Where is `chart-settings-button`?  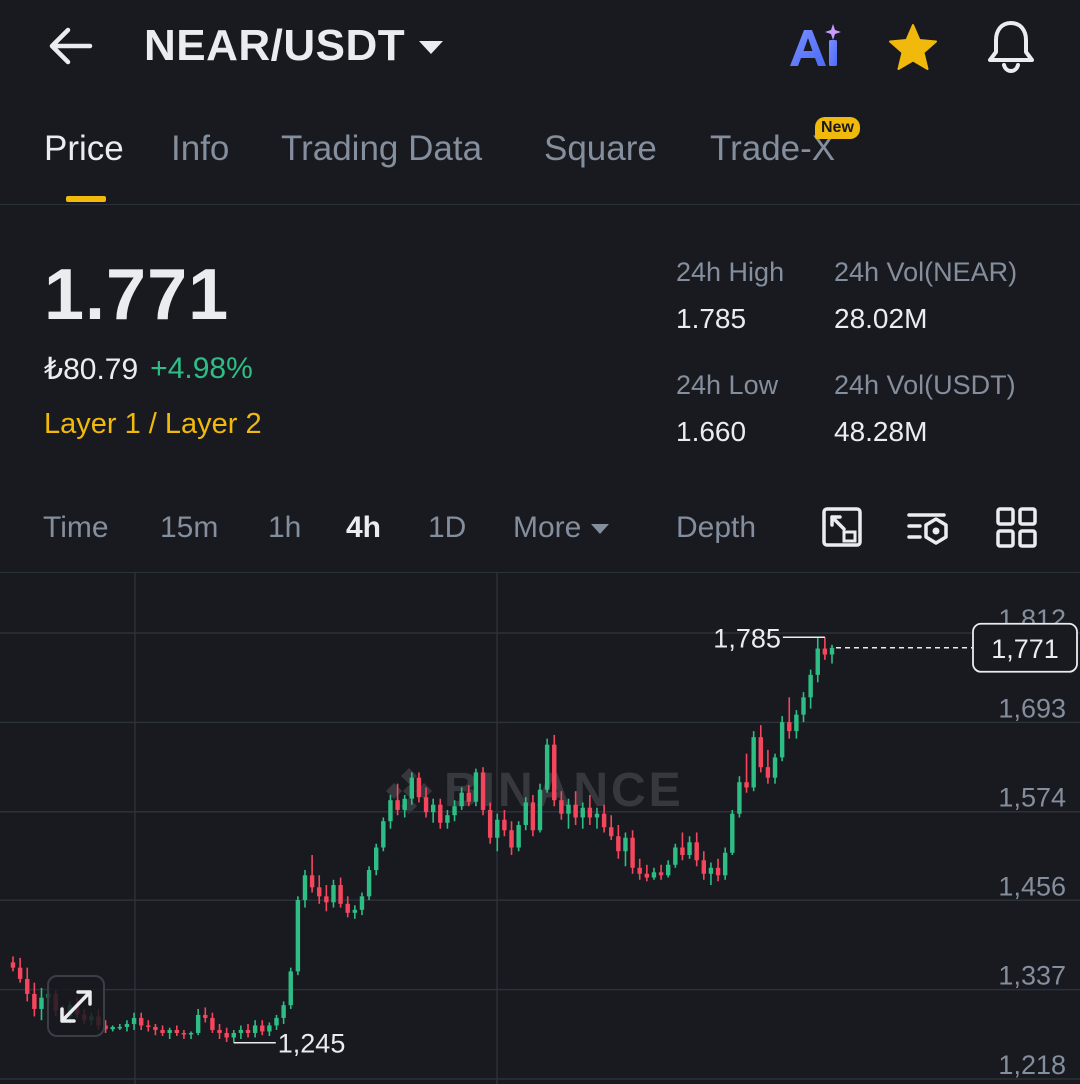 chart-settings-button is located at coordinates (843, 528).